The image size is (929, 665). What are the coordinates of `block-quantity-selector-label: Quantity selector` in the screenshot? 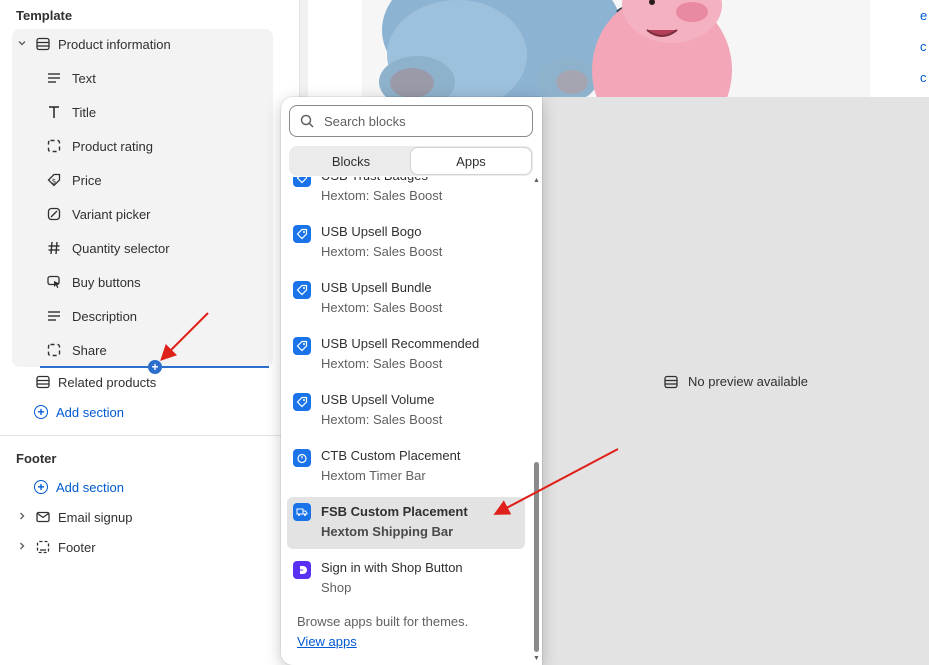 It's located at (121, 248).